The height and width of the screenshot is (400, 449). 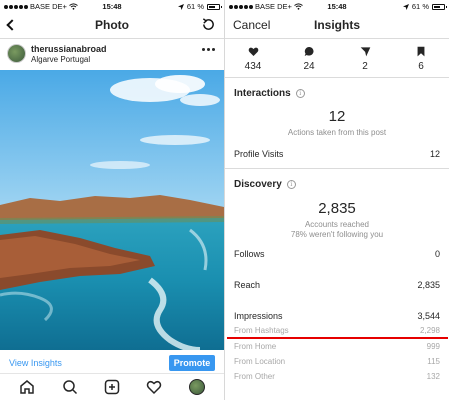 I want to click on row-label: Impressions, so click(x=258, y=316).